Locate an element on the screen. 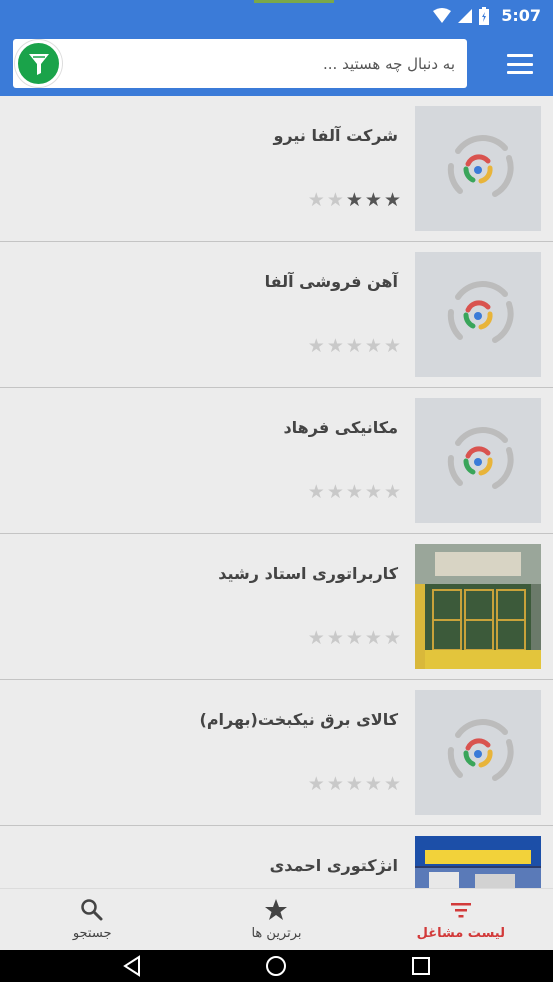  nav-search-label: جستجو is located at coordinates (92, 933).